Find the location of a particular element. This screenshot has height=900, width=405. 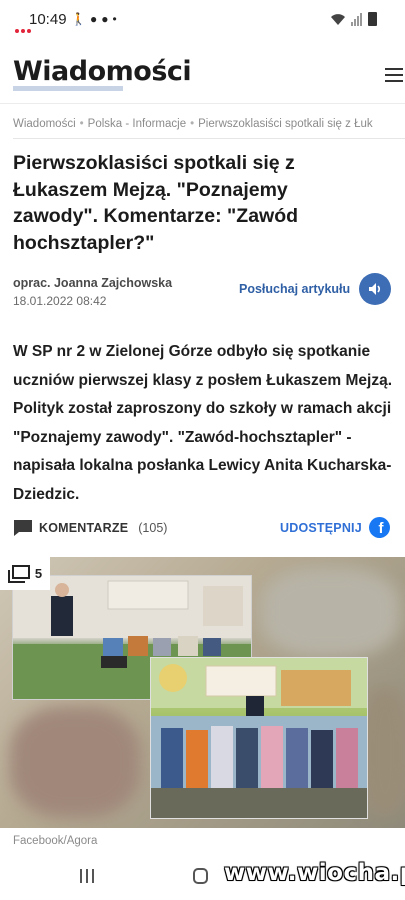

battery-icon is located at coordinates (372, 19).